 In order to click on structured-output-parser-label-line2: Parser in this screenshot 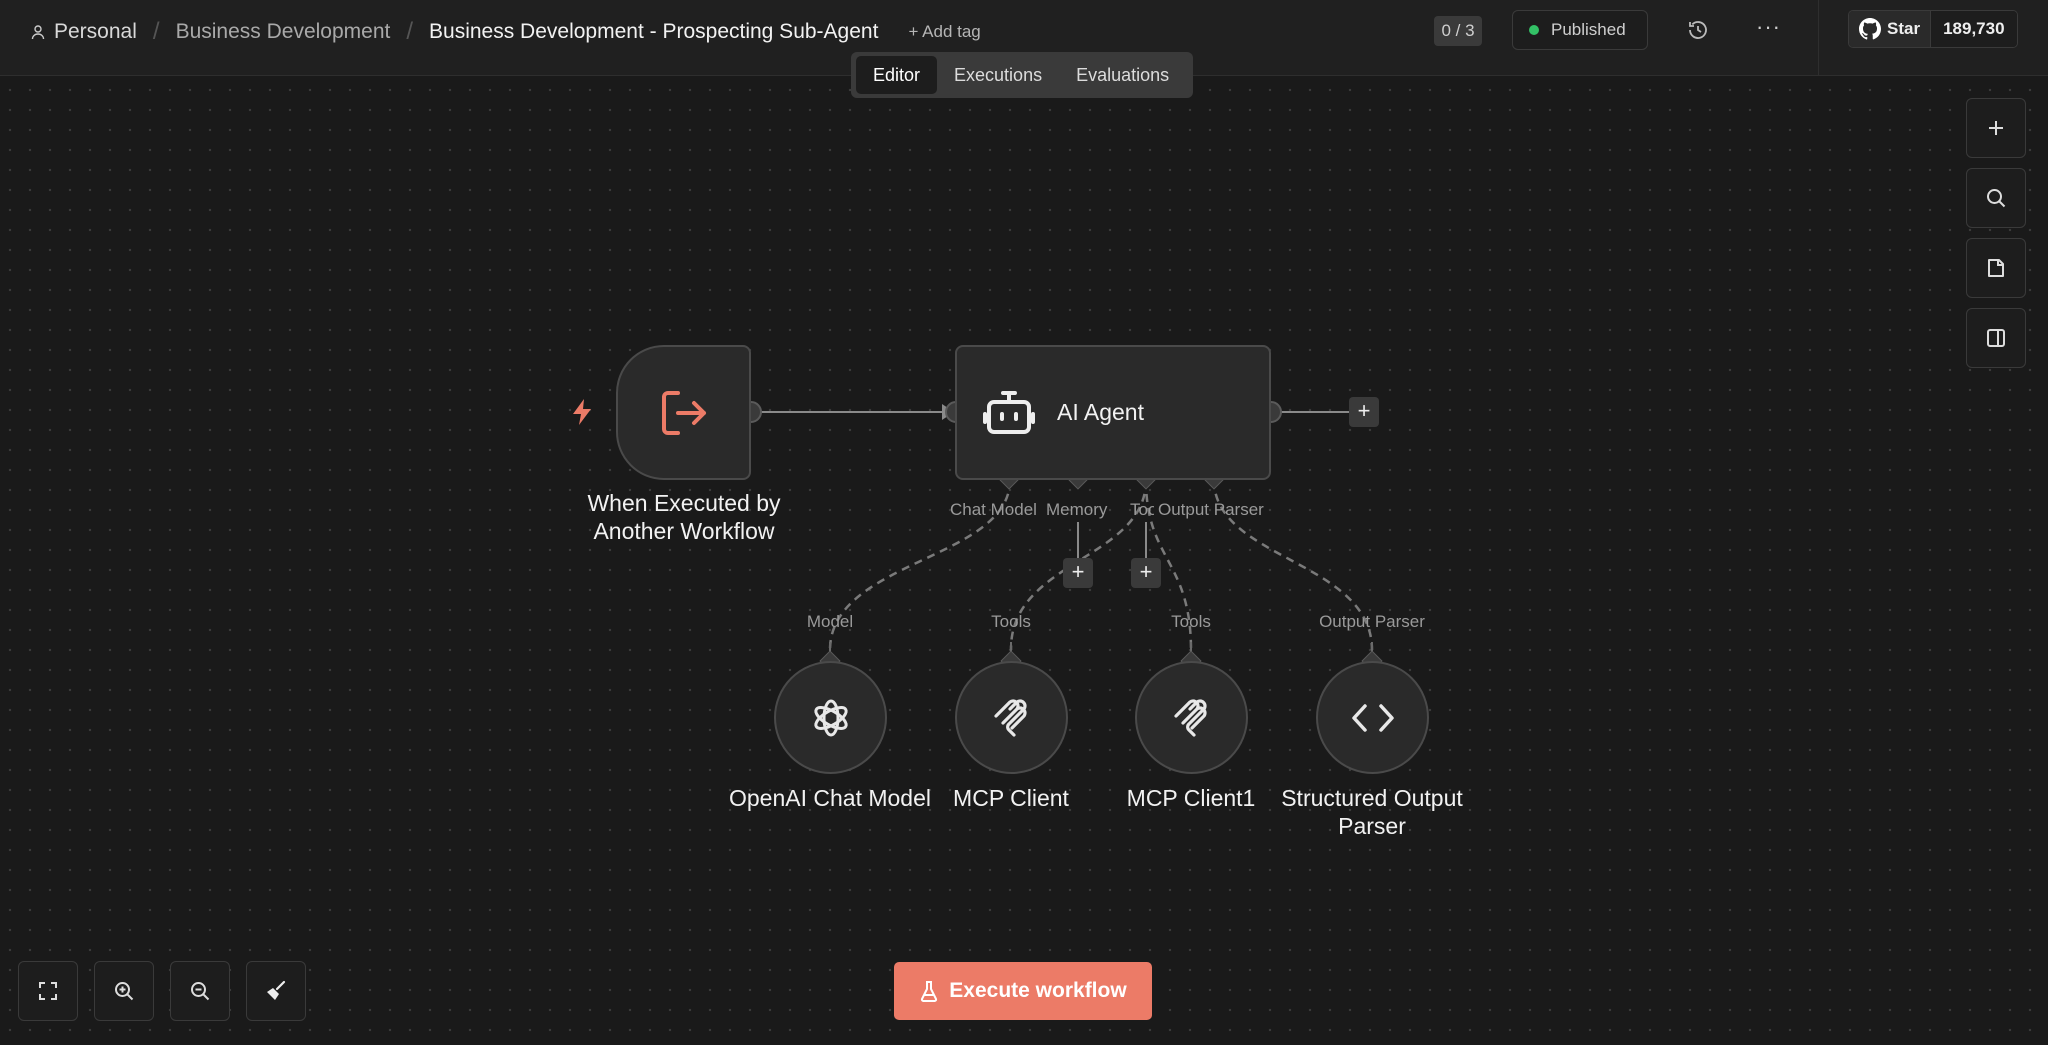, I will do `click(1372, 826)`.